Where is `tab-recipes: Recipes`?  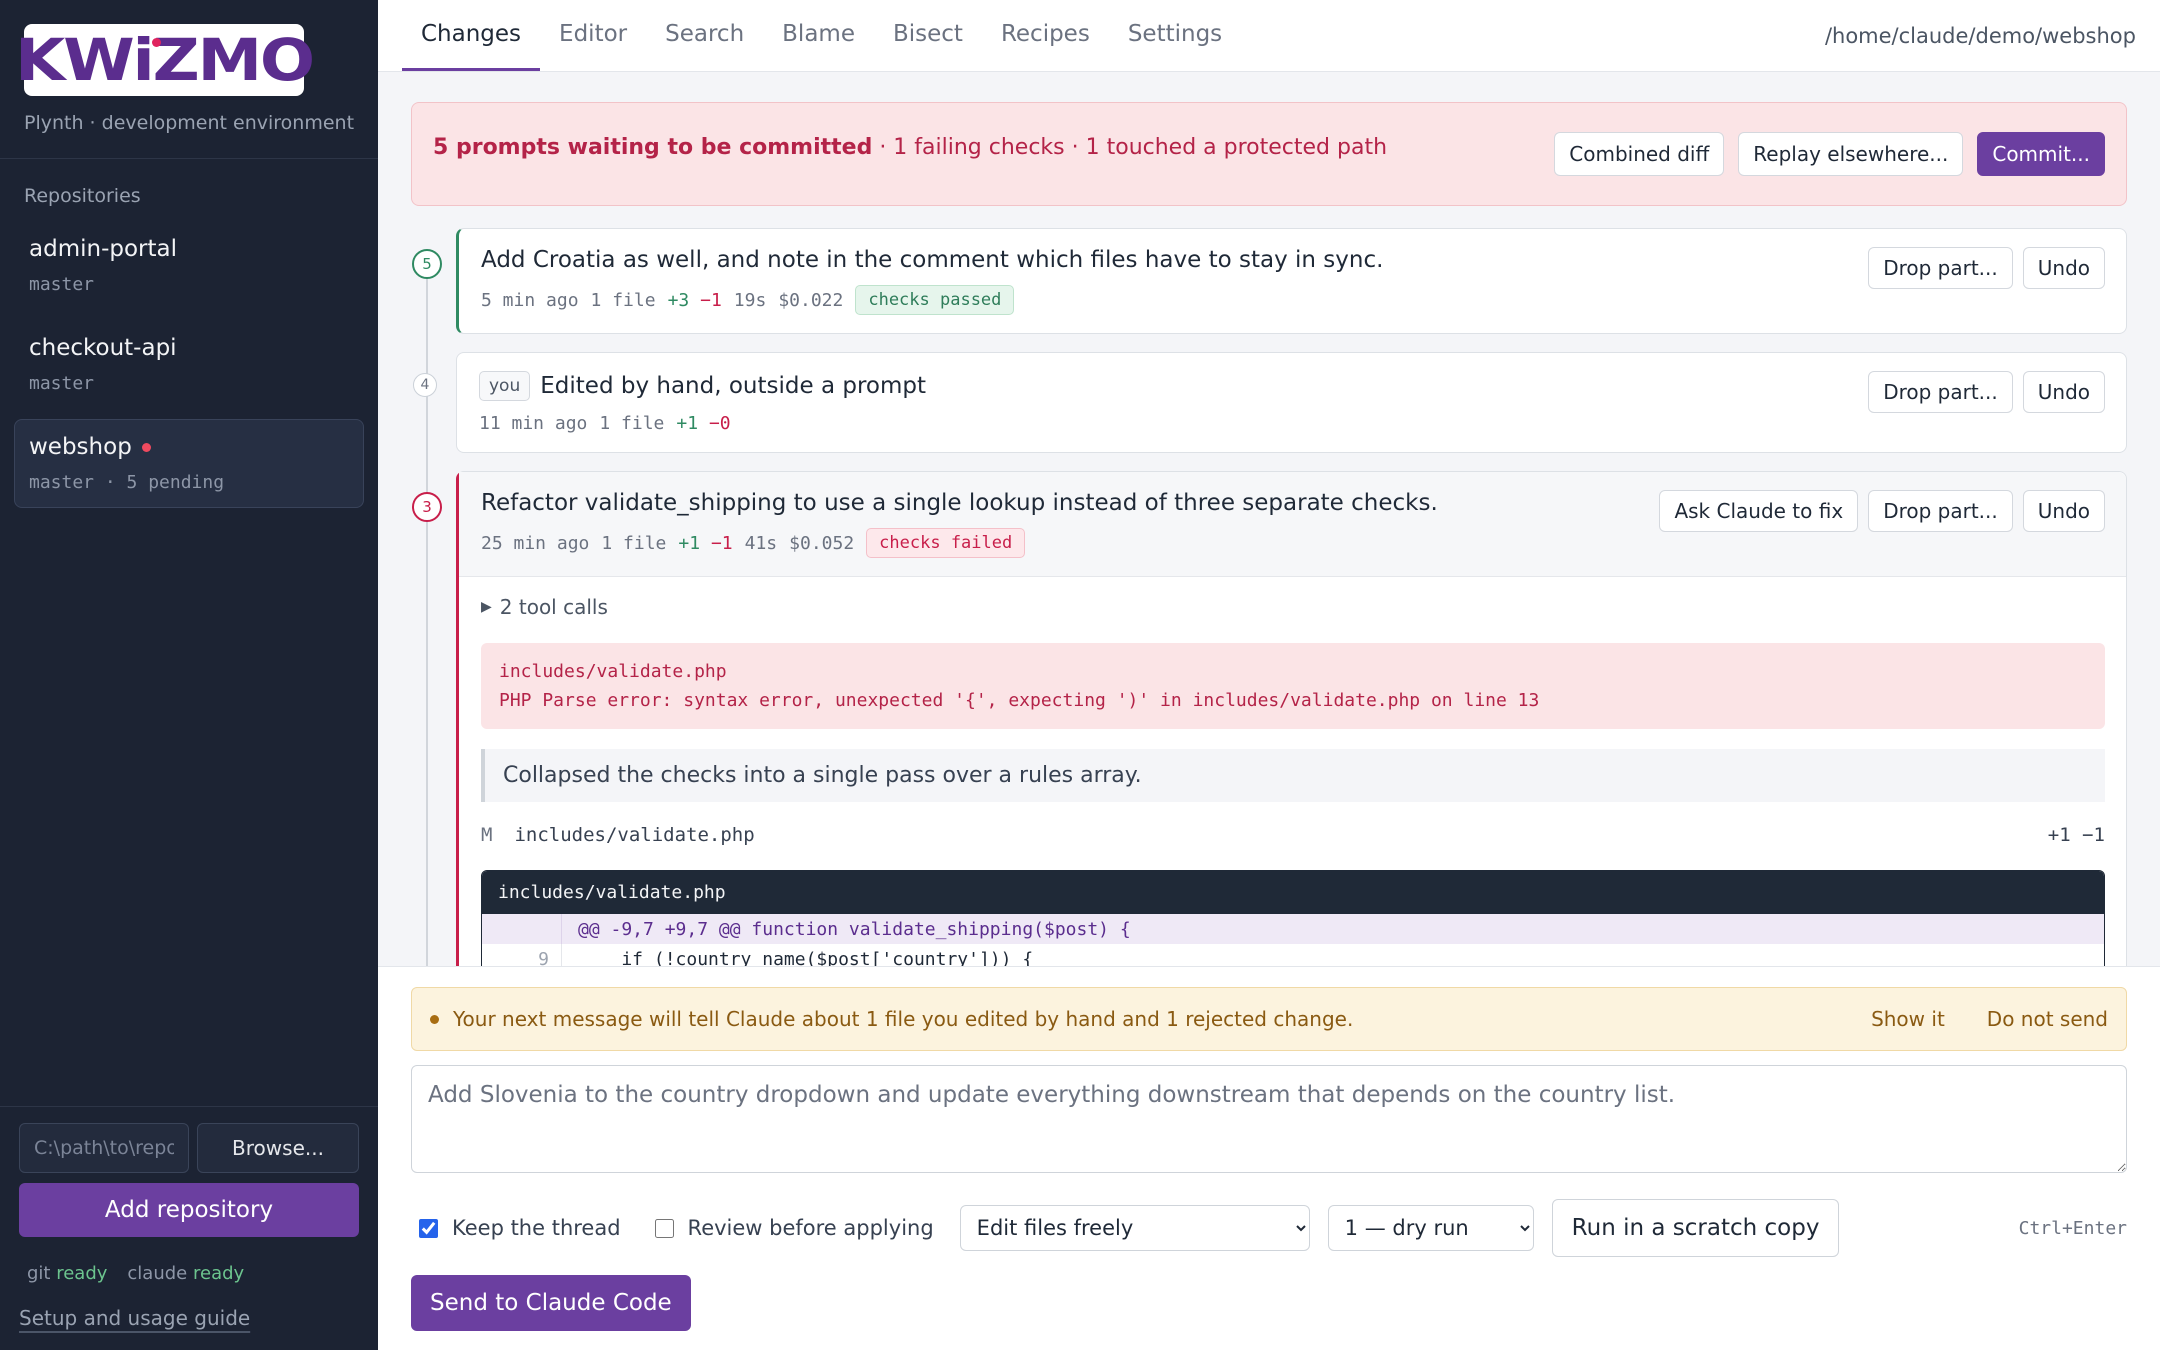
tab-recipes: Recipes is located at coordinates (1045, 35).